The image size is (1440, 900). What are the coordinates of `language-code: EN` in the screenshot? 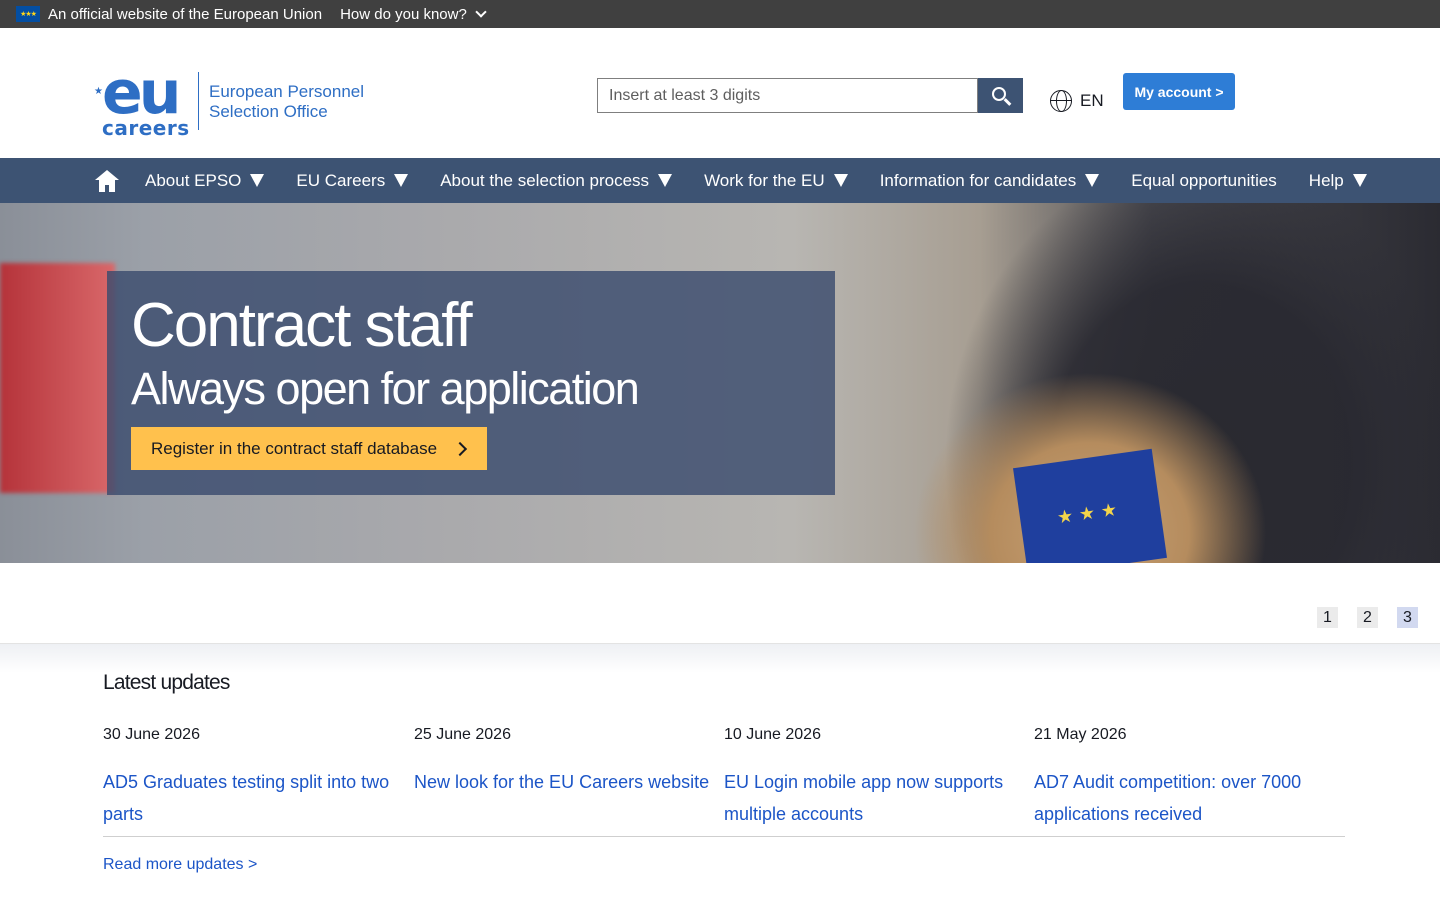 It's located at (1092, 100).